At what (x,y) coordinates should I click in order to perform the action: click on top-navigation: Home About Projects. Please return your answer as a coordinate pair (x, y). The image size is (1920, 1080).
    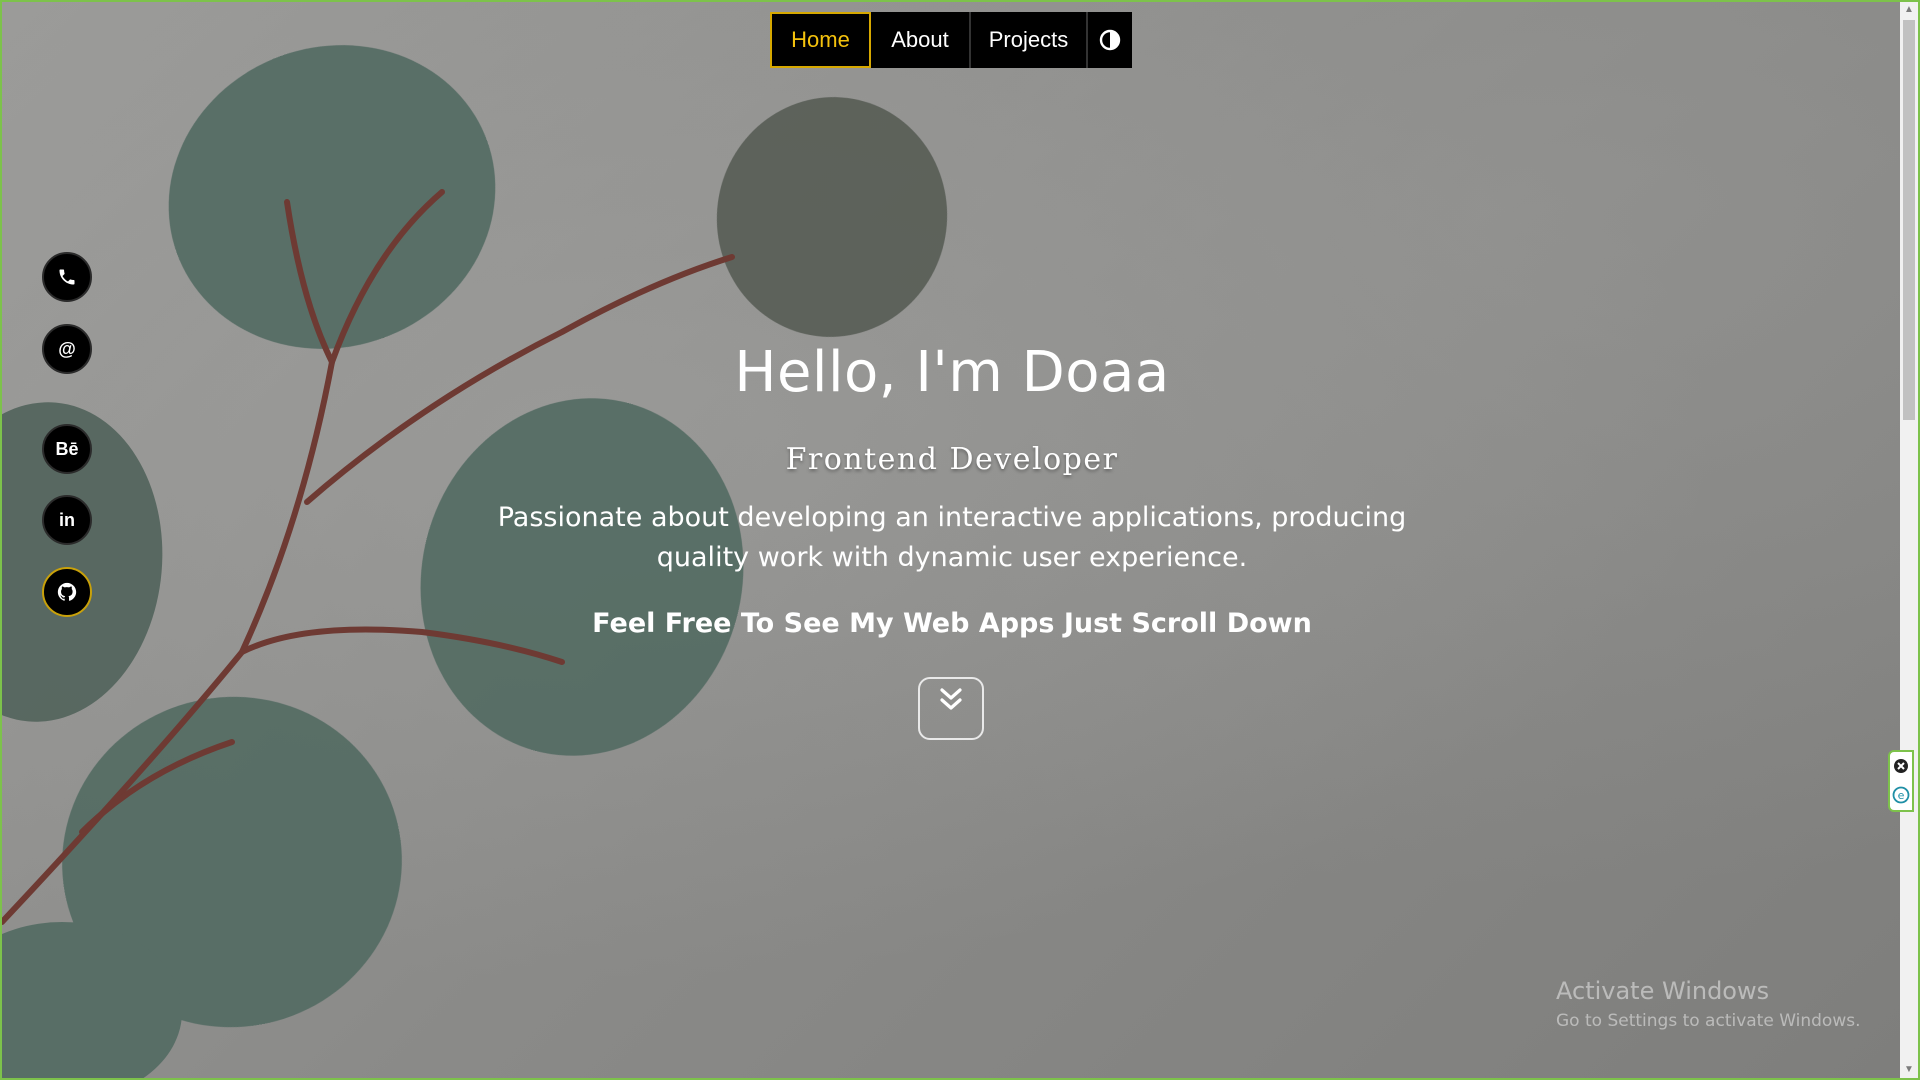
    Looking at the image, I should click on (951, 40).